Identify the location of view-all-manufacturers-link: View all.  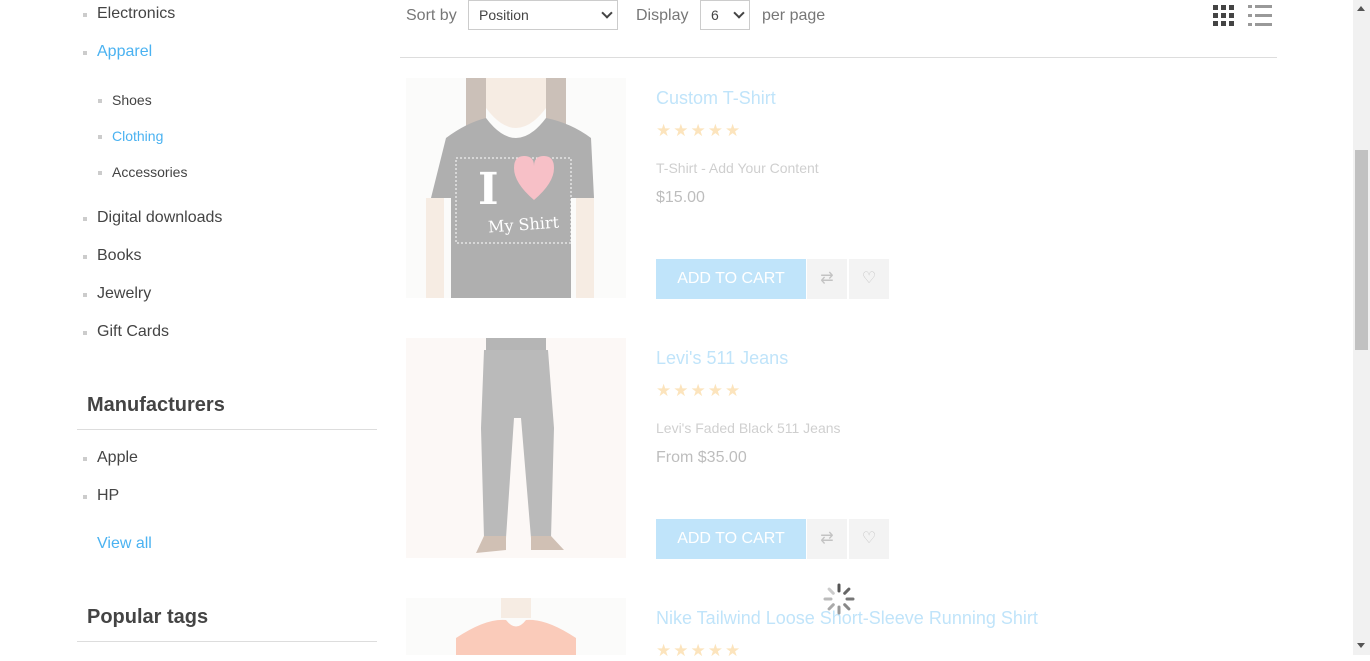
(124, 544).